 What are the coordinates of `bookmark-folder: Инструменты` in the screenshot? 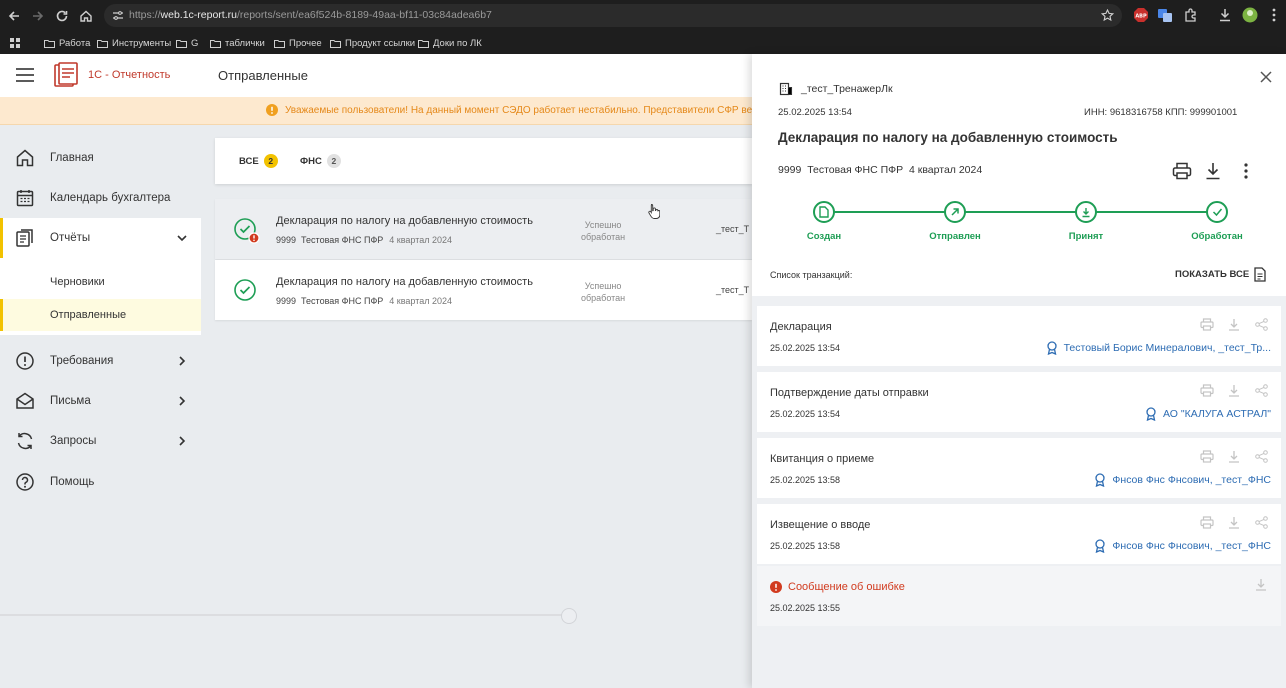 It's located at (134, 43).